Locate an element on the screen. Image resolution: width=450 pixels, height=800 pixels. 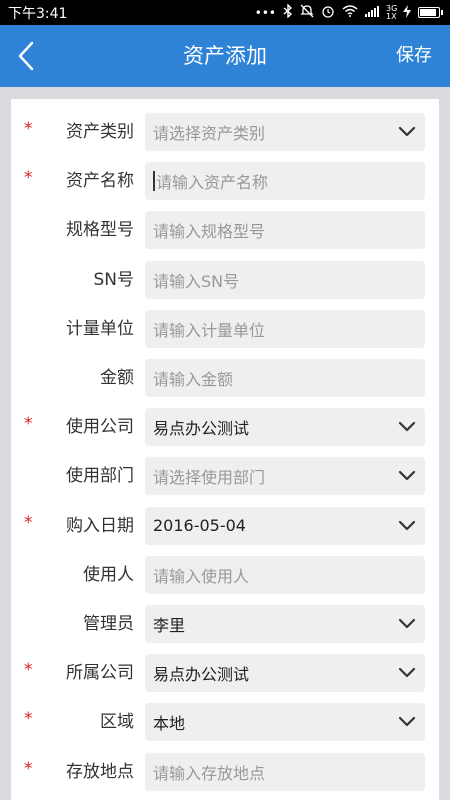
field-placeholder: 请输入资产名称 is located at coordinates (212, 183).